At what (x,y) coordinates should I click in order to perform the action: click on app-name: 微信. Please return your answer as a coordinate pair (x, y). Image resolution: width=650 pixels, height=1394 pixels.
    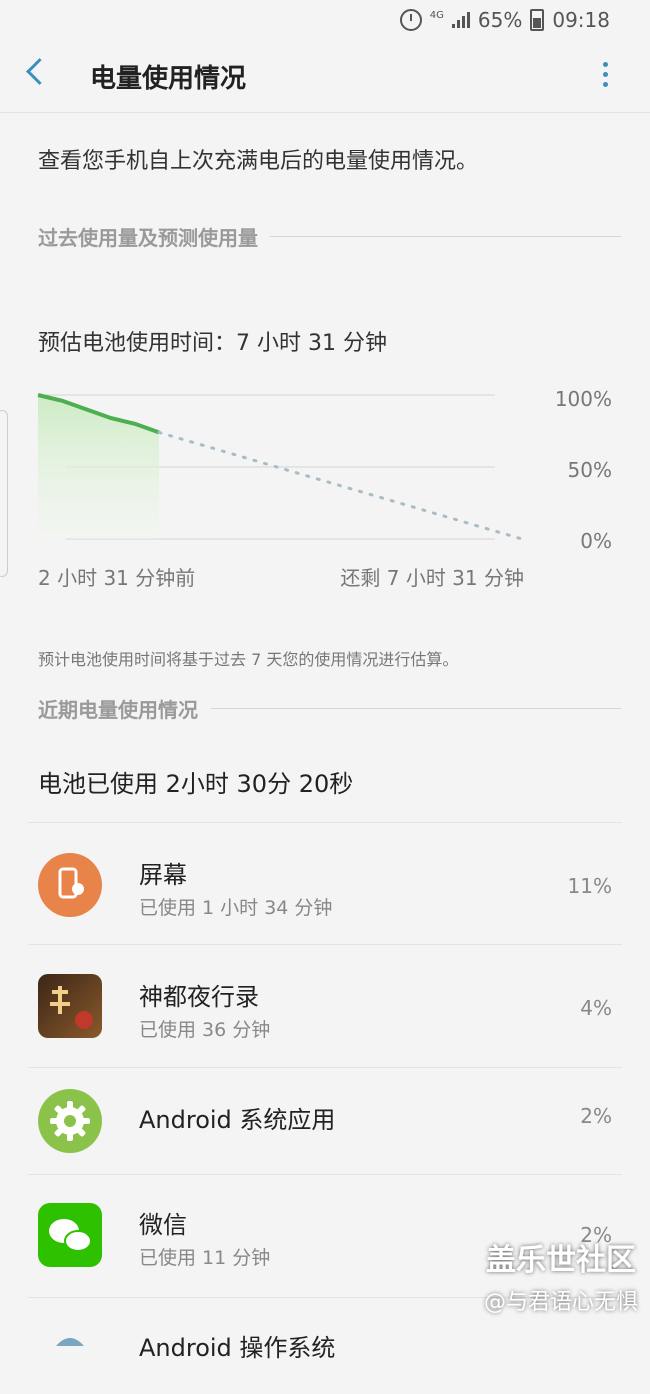
    Looking at the image, I should click on (163, 1225).